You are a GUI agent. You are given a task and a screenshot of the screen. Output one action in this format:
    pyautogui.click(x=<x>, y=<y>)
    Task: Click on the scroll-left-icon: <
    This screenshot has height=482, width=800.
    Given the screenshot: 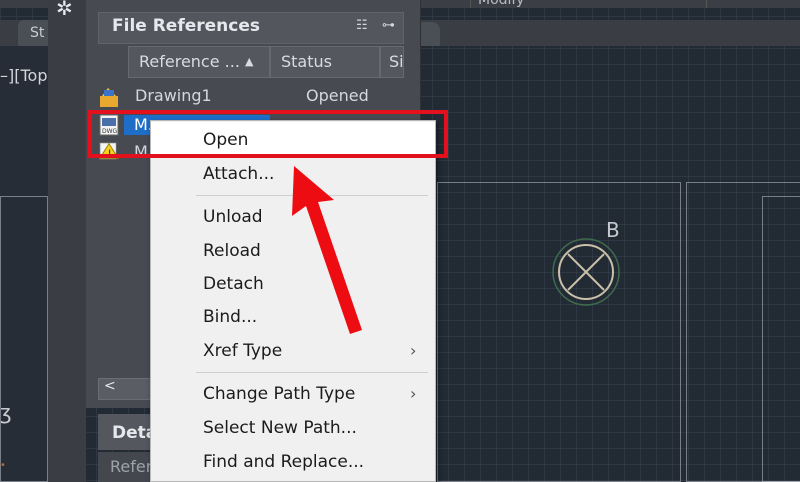 What is the action you would take?
    pyautogui.click(x=110, y=386)
    